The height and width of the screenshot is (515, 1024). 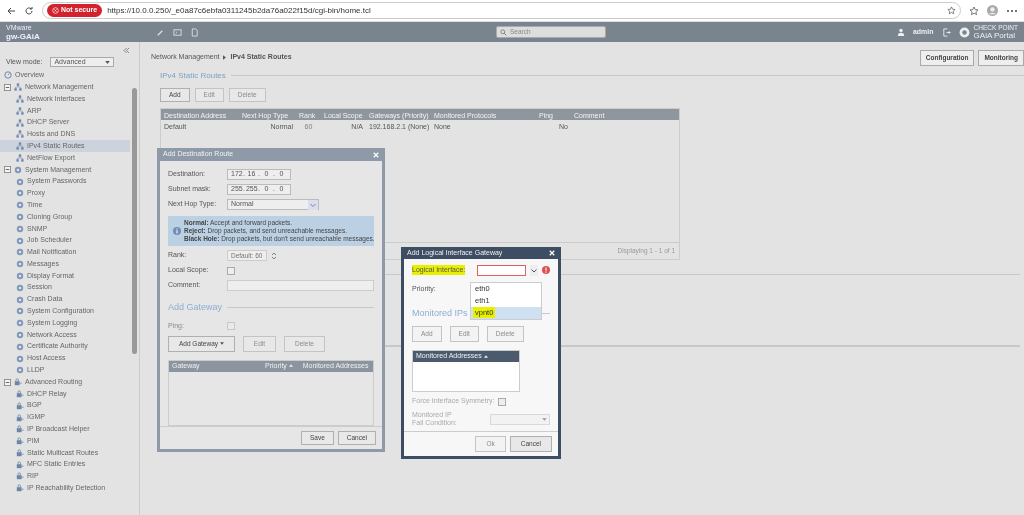 I want to click on dropdown-field, so click(x=501, y=270).